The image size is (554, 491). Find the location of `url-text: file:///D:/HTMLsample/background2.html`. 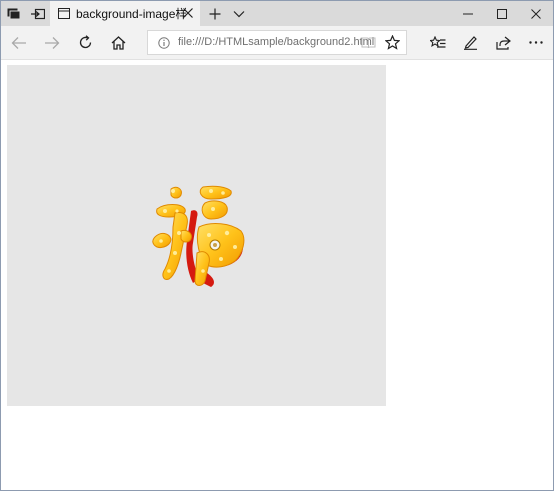

url-text: file:///D:/HTMLsample/background2.html is located at coordinates (276, 42).